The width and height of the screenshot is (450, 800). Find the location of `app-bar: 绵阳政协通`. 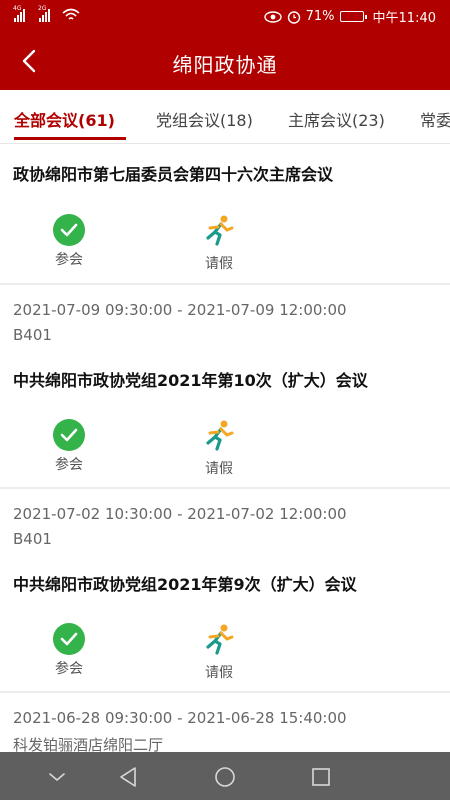

app-bar: 绵阳政协通 is located at coordinates (225, 61).